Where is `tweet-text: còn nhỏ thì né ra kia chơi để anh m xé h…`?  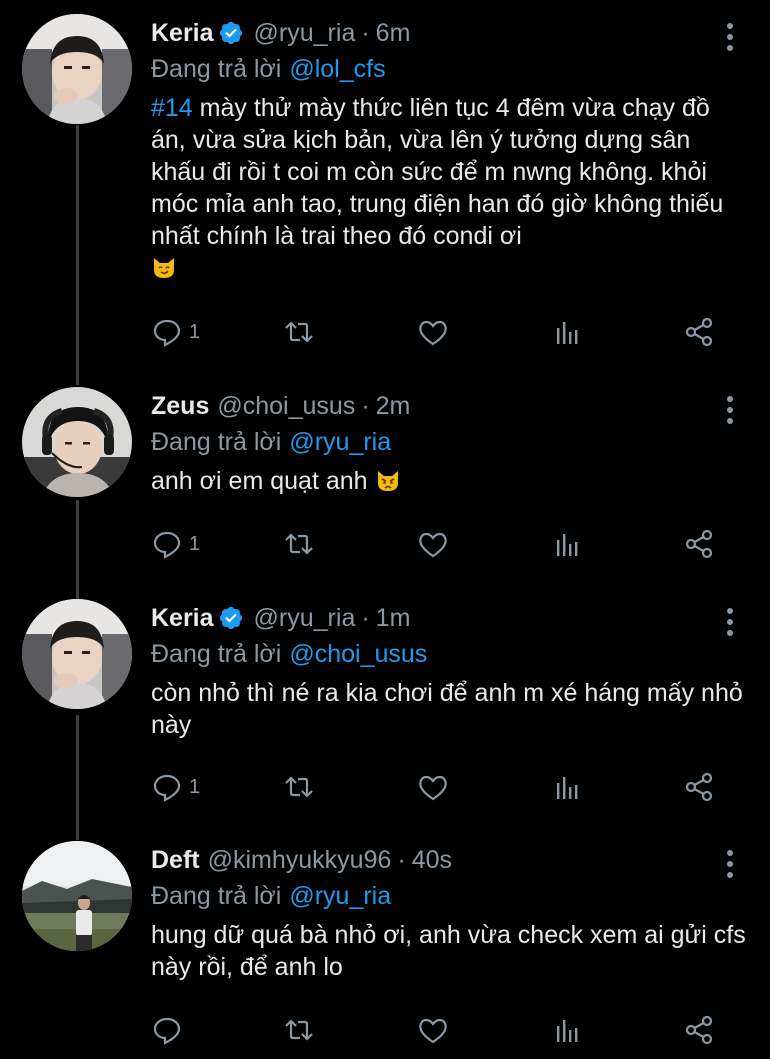 tweet-text: còn nhỏ thì né ra kia chơi để anh m xé h… is located at coordinates (447, 709).